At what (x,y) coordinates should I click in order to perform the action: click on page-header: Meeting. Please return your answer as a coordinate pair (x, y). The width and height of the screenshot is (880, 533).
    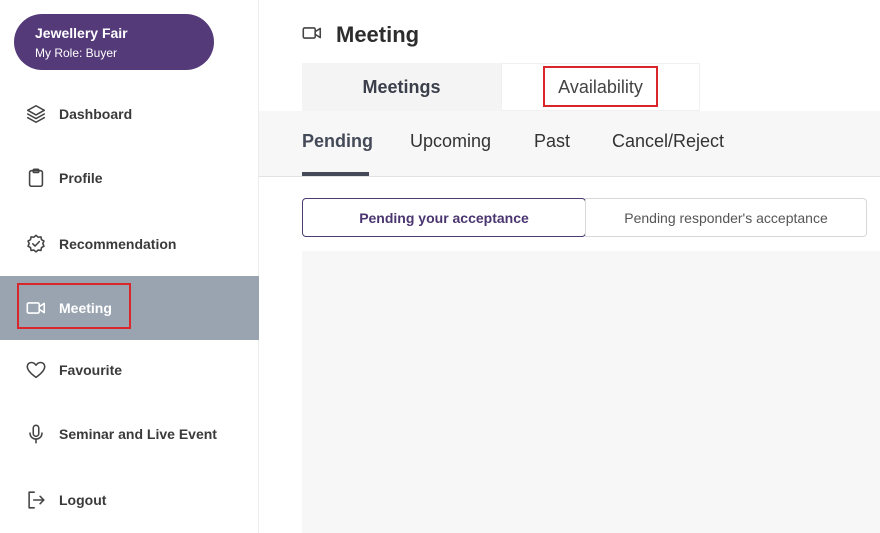
    Looking at the image, I should click on (360, 35).